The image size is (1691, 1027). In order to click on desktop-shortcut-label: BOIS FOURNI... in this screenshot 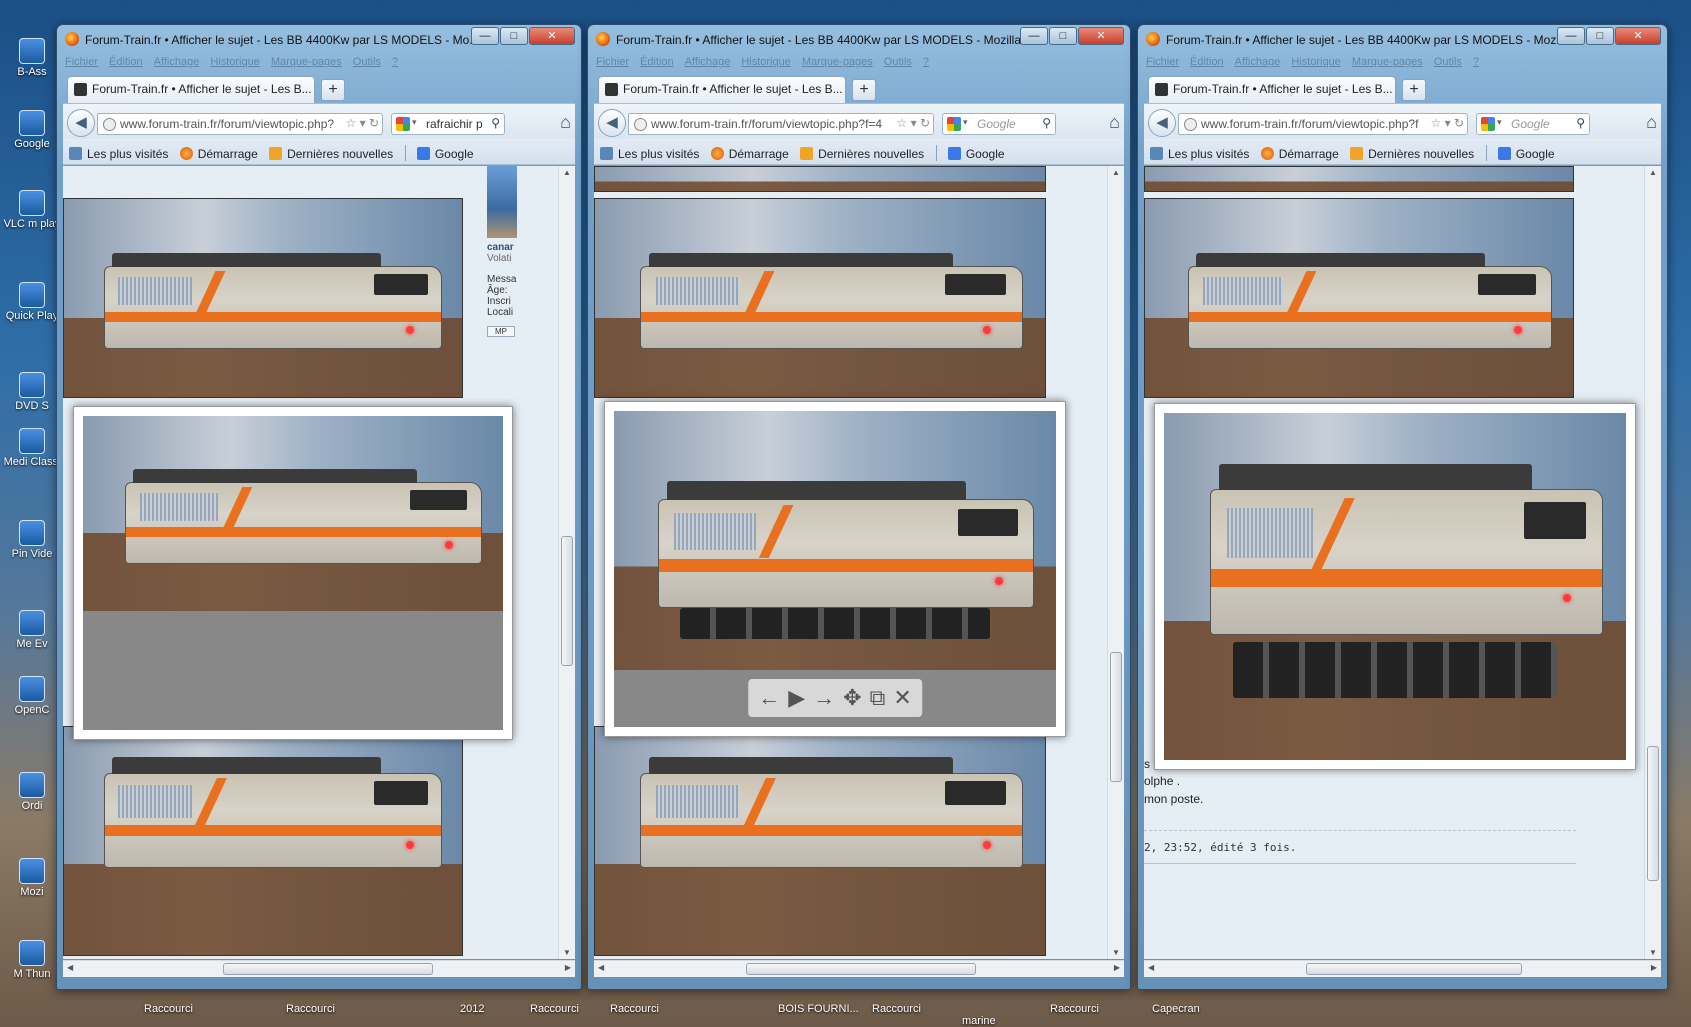, I will do `click(818, 1009)`.